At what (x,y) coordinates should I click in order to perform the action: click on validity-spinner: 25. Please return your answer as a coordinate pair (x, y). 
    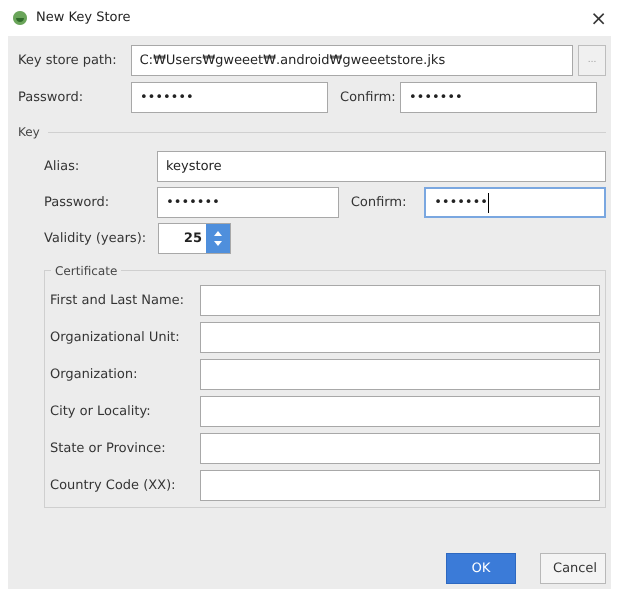
    Looking at the image, I should click on (194, 238).